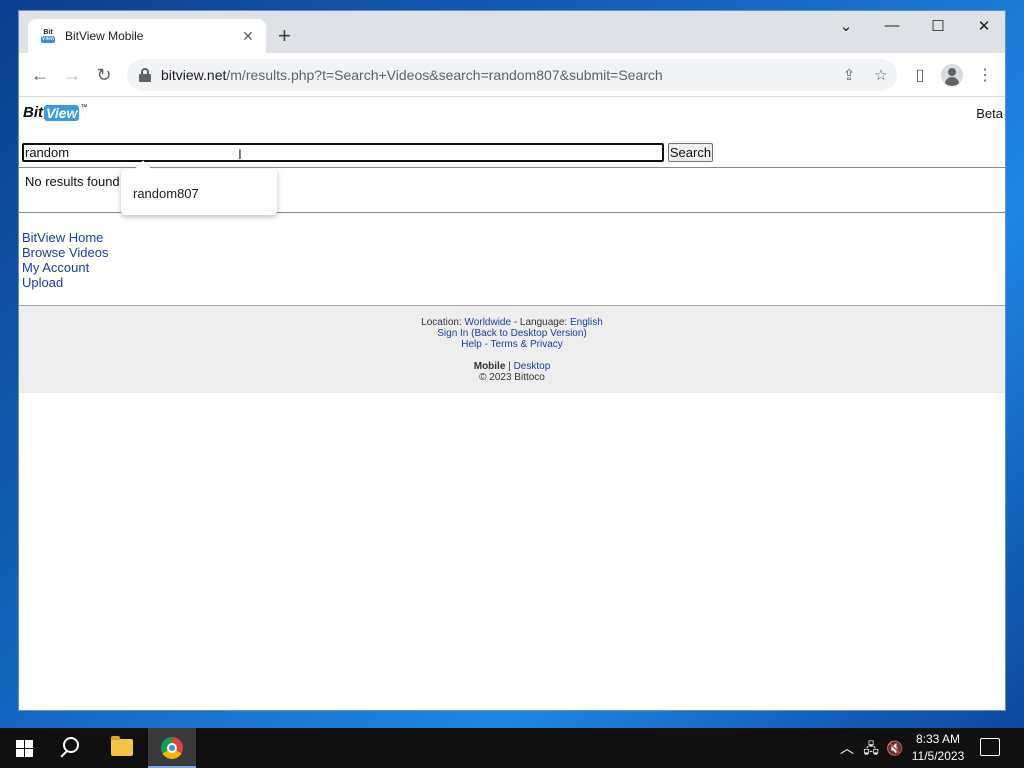  Describe the element at coordinates (72, 181) in the screenshot. I see `no-results-message: No results found` at that location.